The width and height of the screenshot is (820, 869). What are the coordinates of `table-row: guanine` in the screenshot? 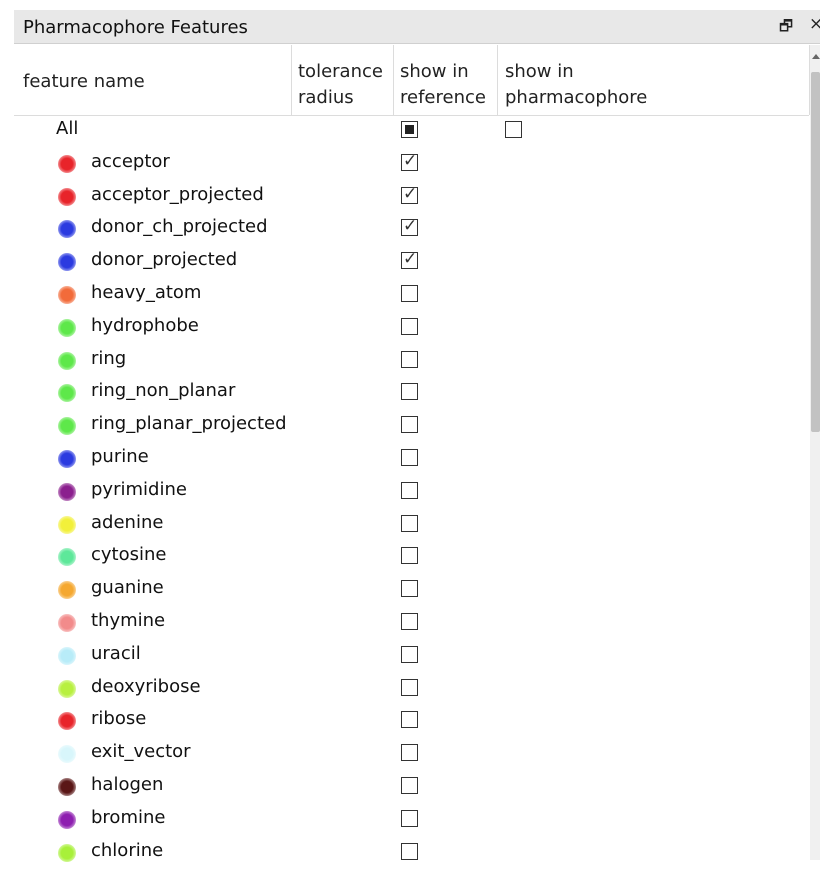 It's located at (405, 589).